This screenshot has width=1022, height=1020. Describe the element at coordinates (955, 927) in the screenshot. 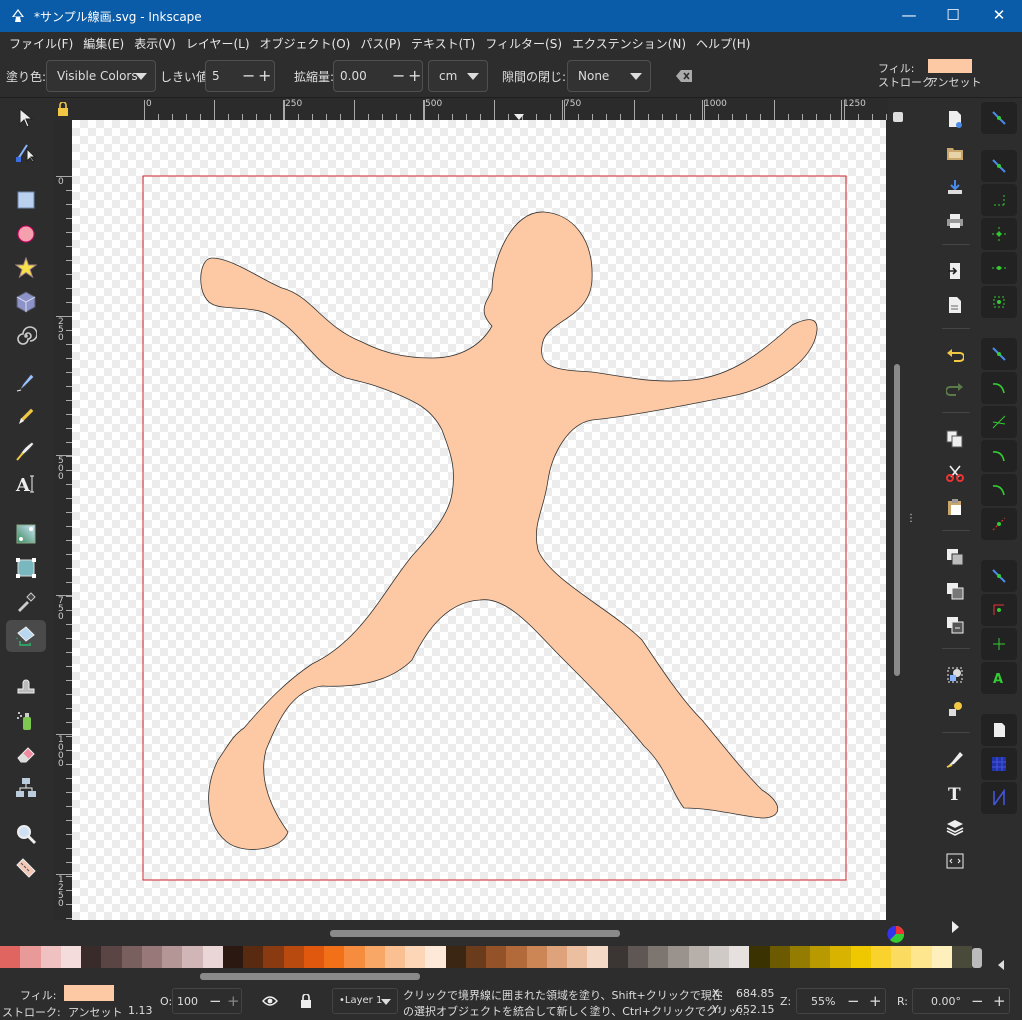

I see `expand-arrow-icon` at that location.